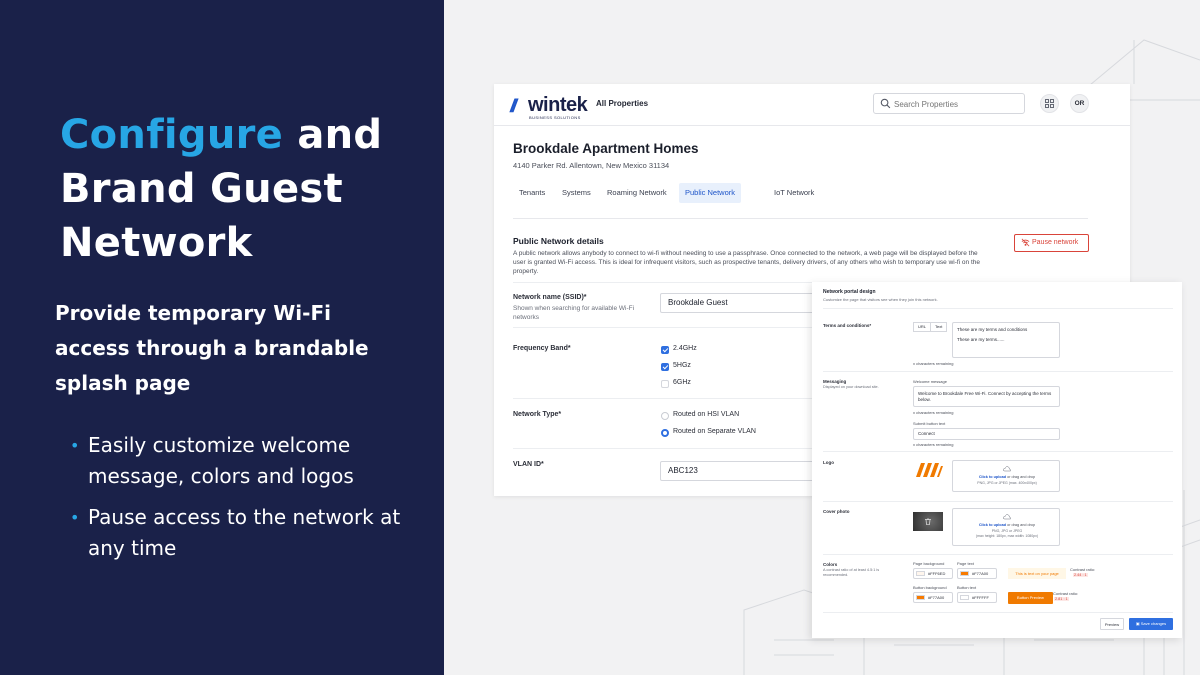 This screenshot has height=675, width=1200. What do you see at coordinates (965, 563) in the screenshot?
I see `page-text-label: Page text` at bounding box center [965, 563].